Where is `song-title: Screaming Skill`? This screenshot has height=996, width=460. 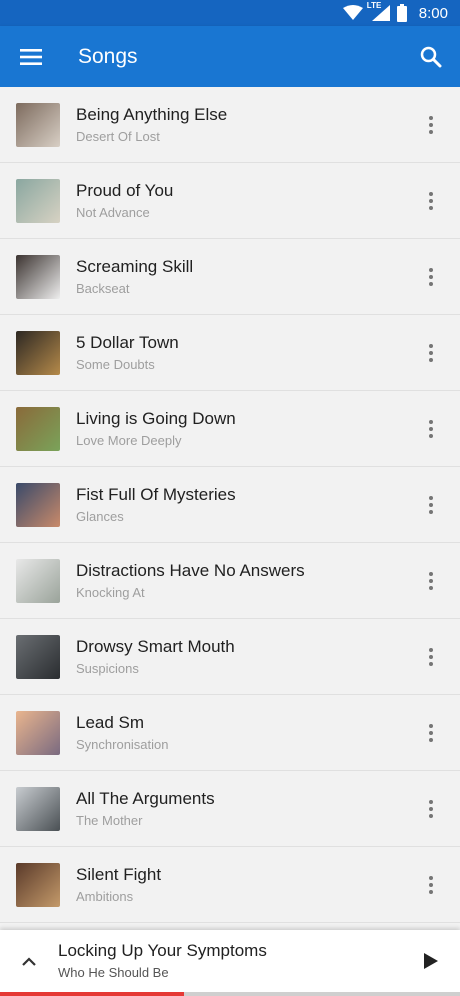
song-title: Screaming Skill is located at coordinates (135, 266).